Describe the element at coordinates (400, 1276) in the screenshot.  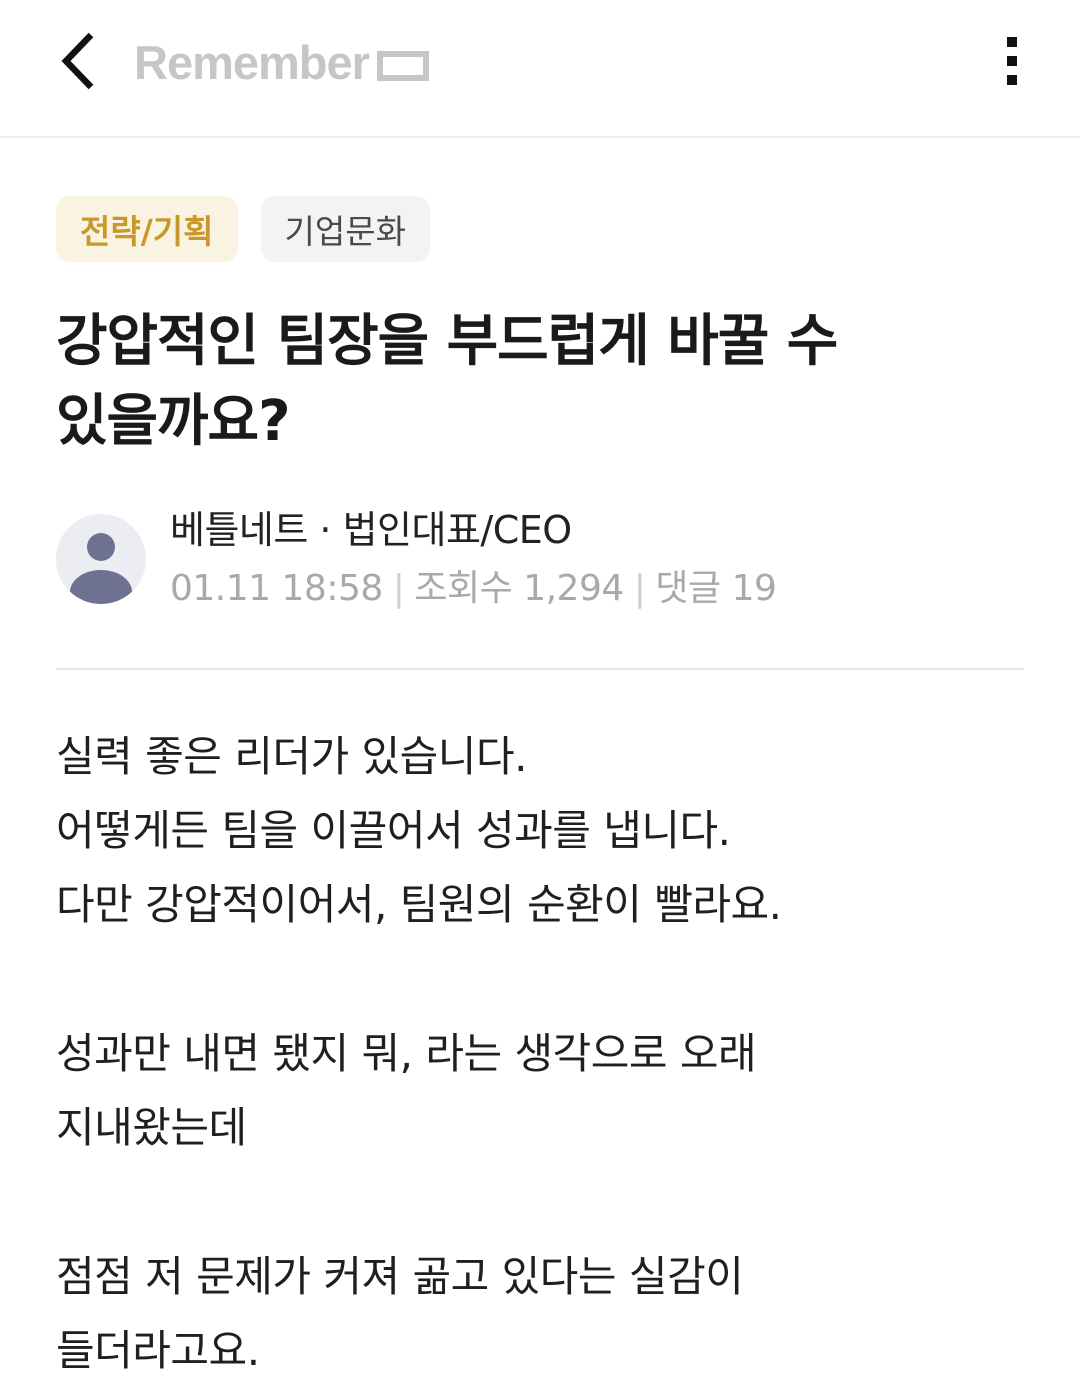
I see `body-line: 점점 저 문제가 커져 곪고 있다는 실감이` at that location.